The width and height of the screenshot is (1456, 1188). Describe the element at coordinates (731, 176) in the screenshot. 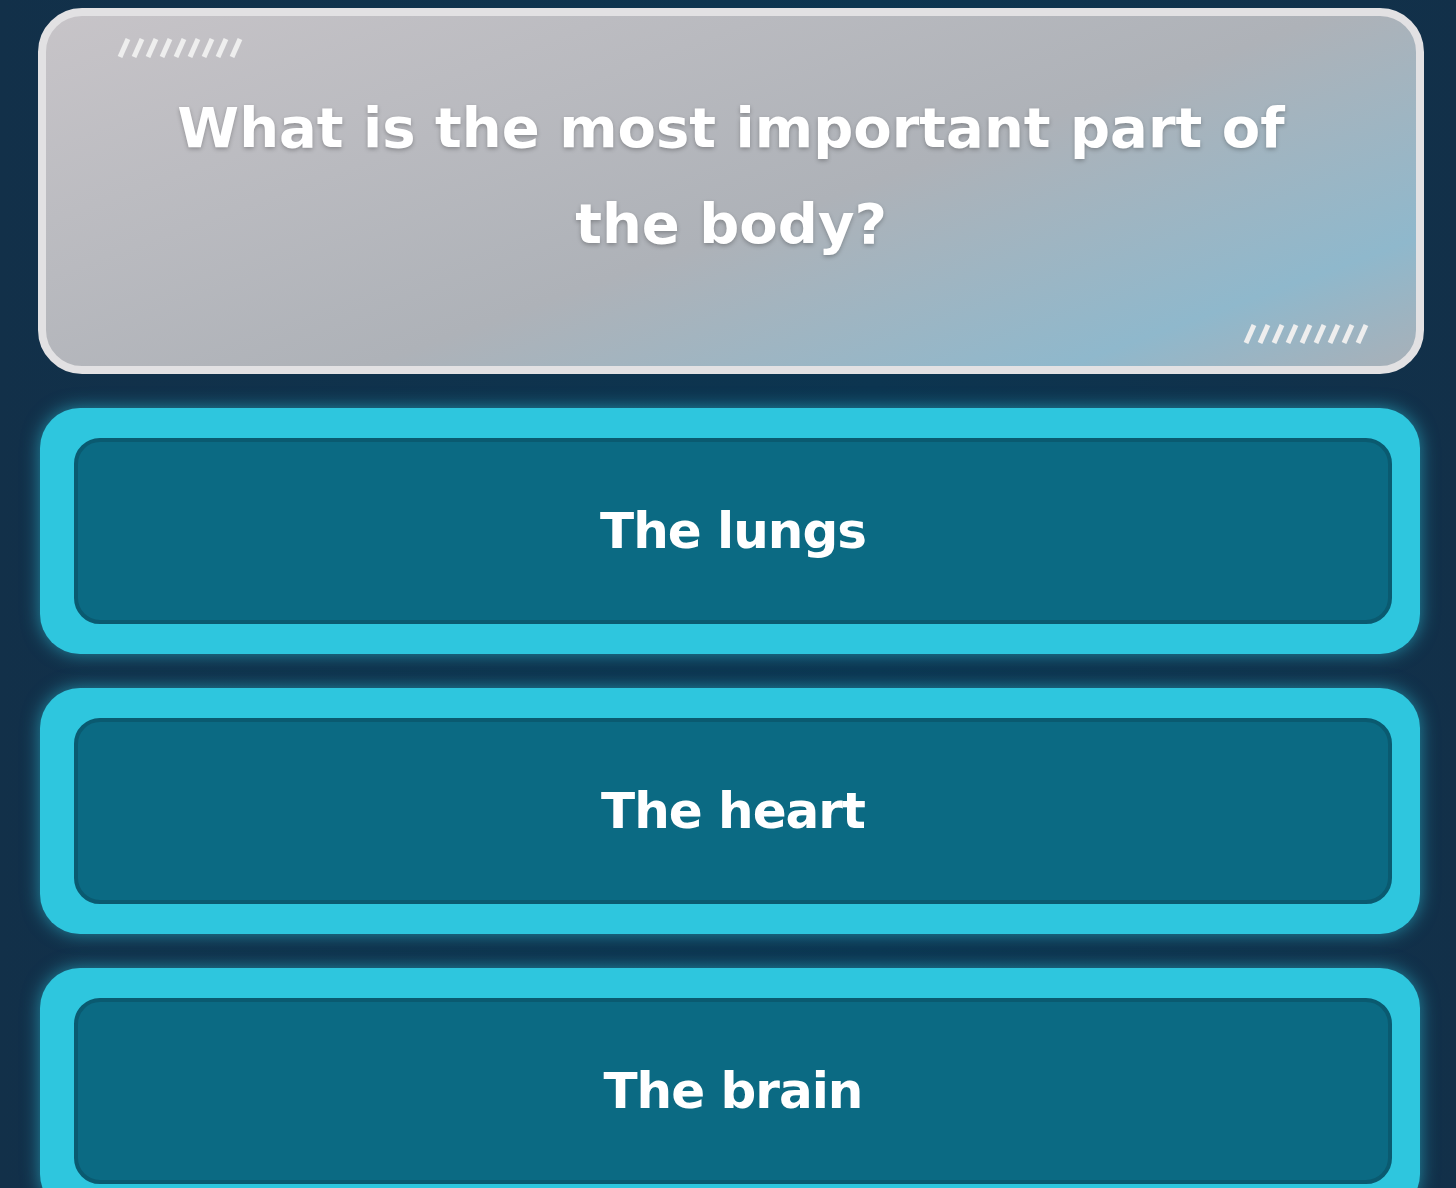

I see `question-text: What is the most important part of the body?` at that location.